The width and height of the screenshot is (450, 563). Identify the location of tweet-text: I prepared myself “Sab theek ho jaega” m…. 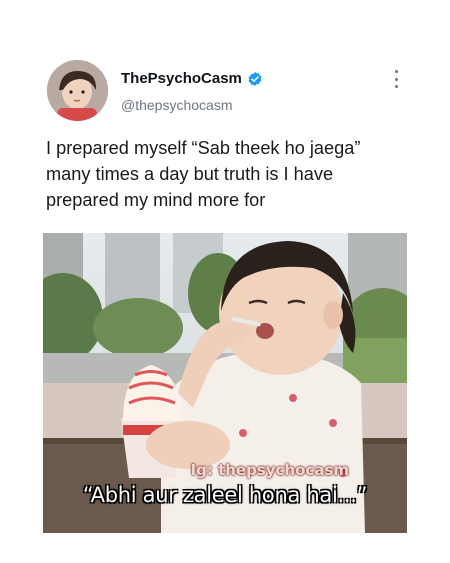
(203, 174).